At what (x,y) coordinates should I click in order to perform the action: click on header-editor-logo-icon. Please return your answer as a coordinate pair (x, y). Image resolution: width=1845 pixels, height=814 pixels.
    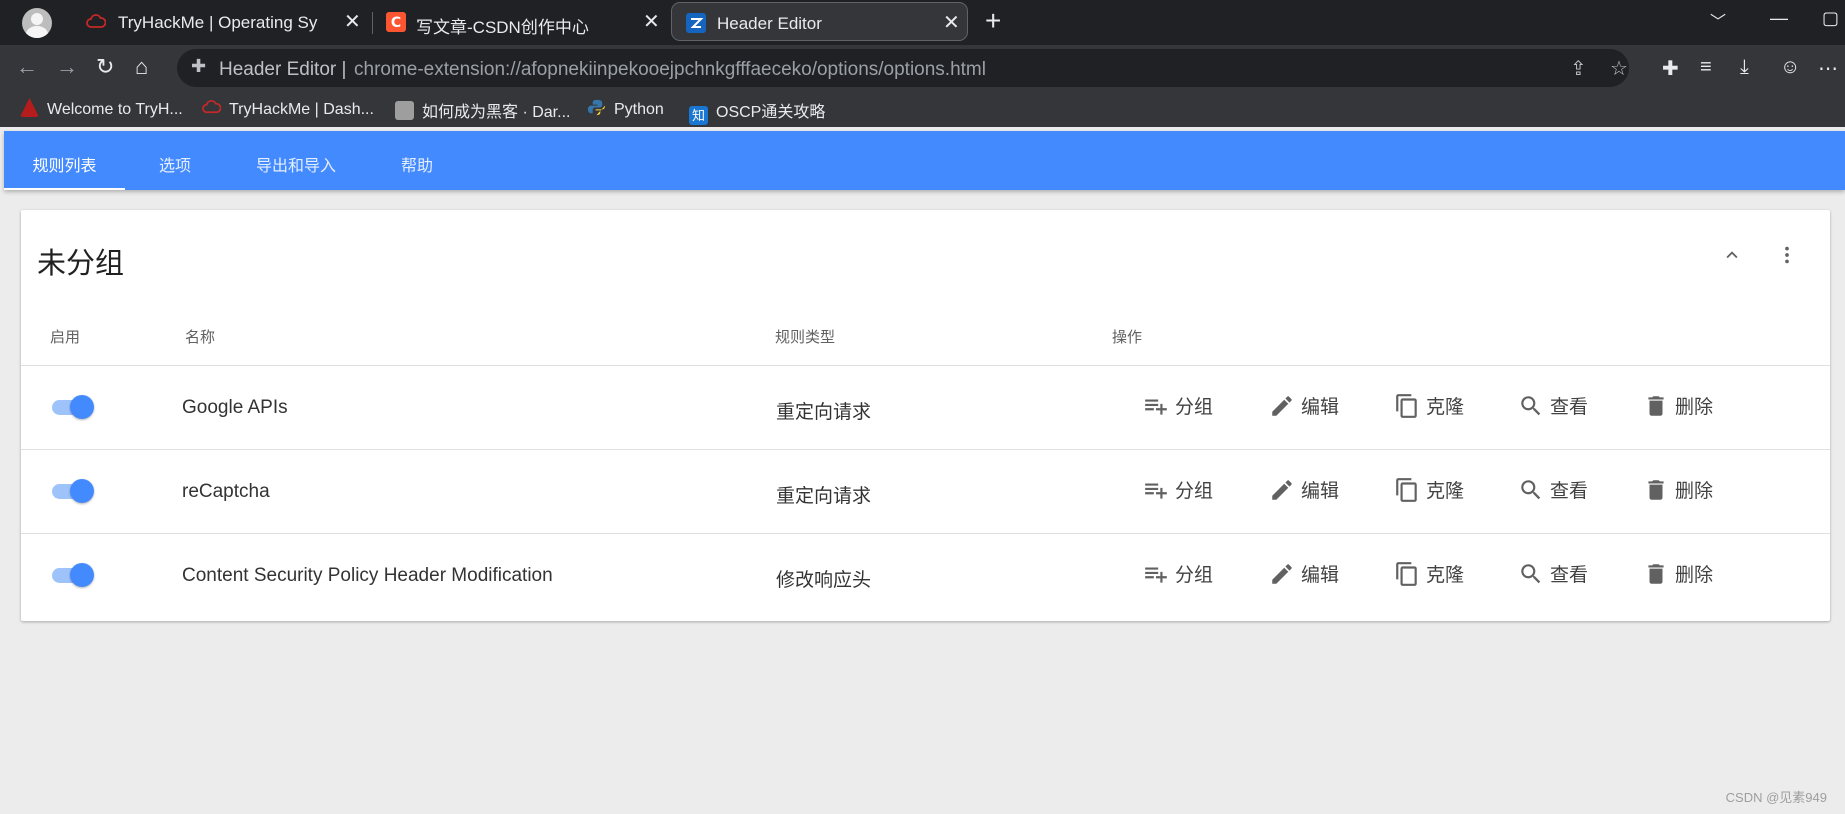
    Looking at the image, I should click on (696, 23).